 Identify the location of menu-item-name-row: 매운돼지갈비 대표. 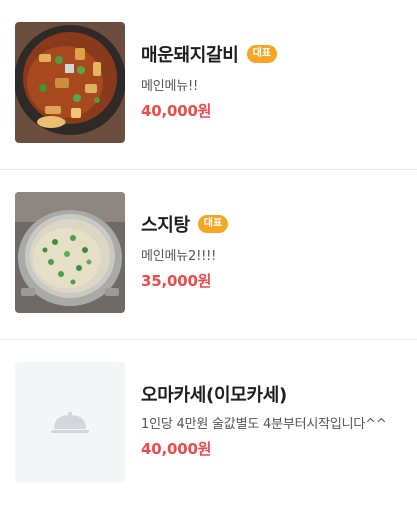
(269, 54).